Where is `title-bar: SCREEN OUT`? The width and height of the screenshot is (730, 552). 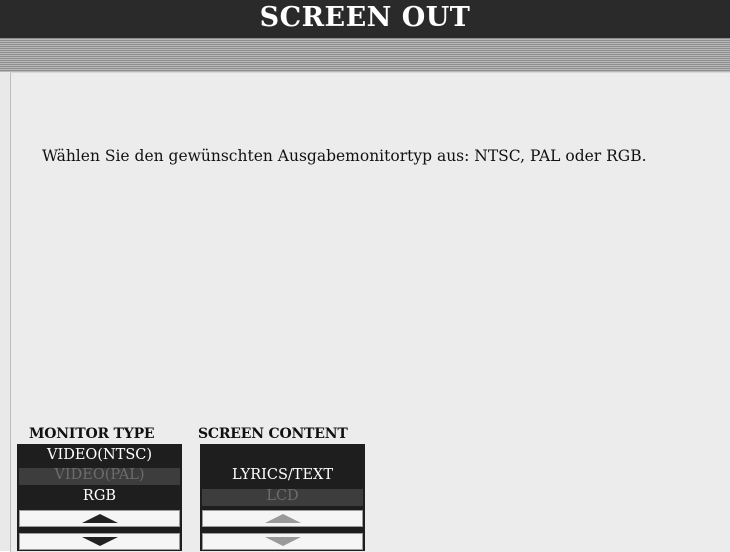 title-bar: SCREEN OUT is located at coordinates (365, 19).